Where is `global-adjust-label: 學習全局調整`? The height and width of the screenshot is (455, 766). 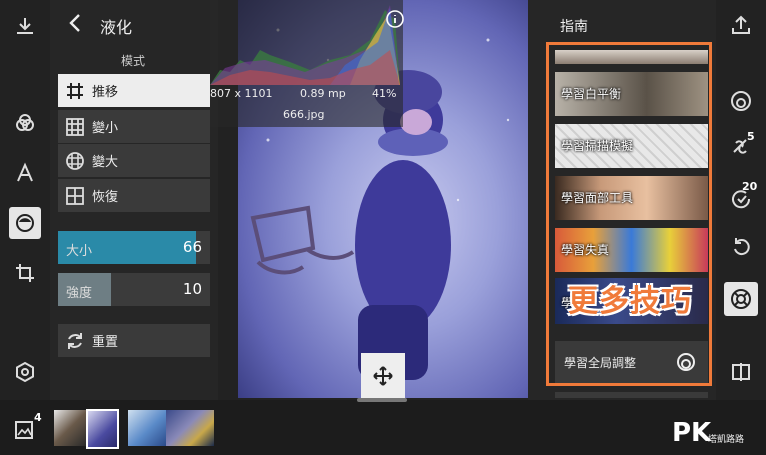
global-adjust-label: 學習全局調整 is located at coordinates (600, 363).